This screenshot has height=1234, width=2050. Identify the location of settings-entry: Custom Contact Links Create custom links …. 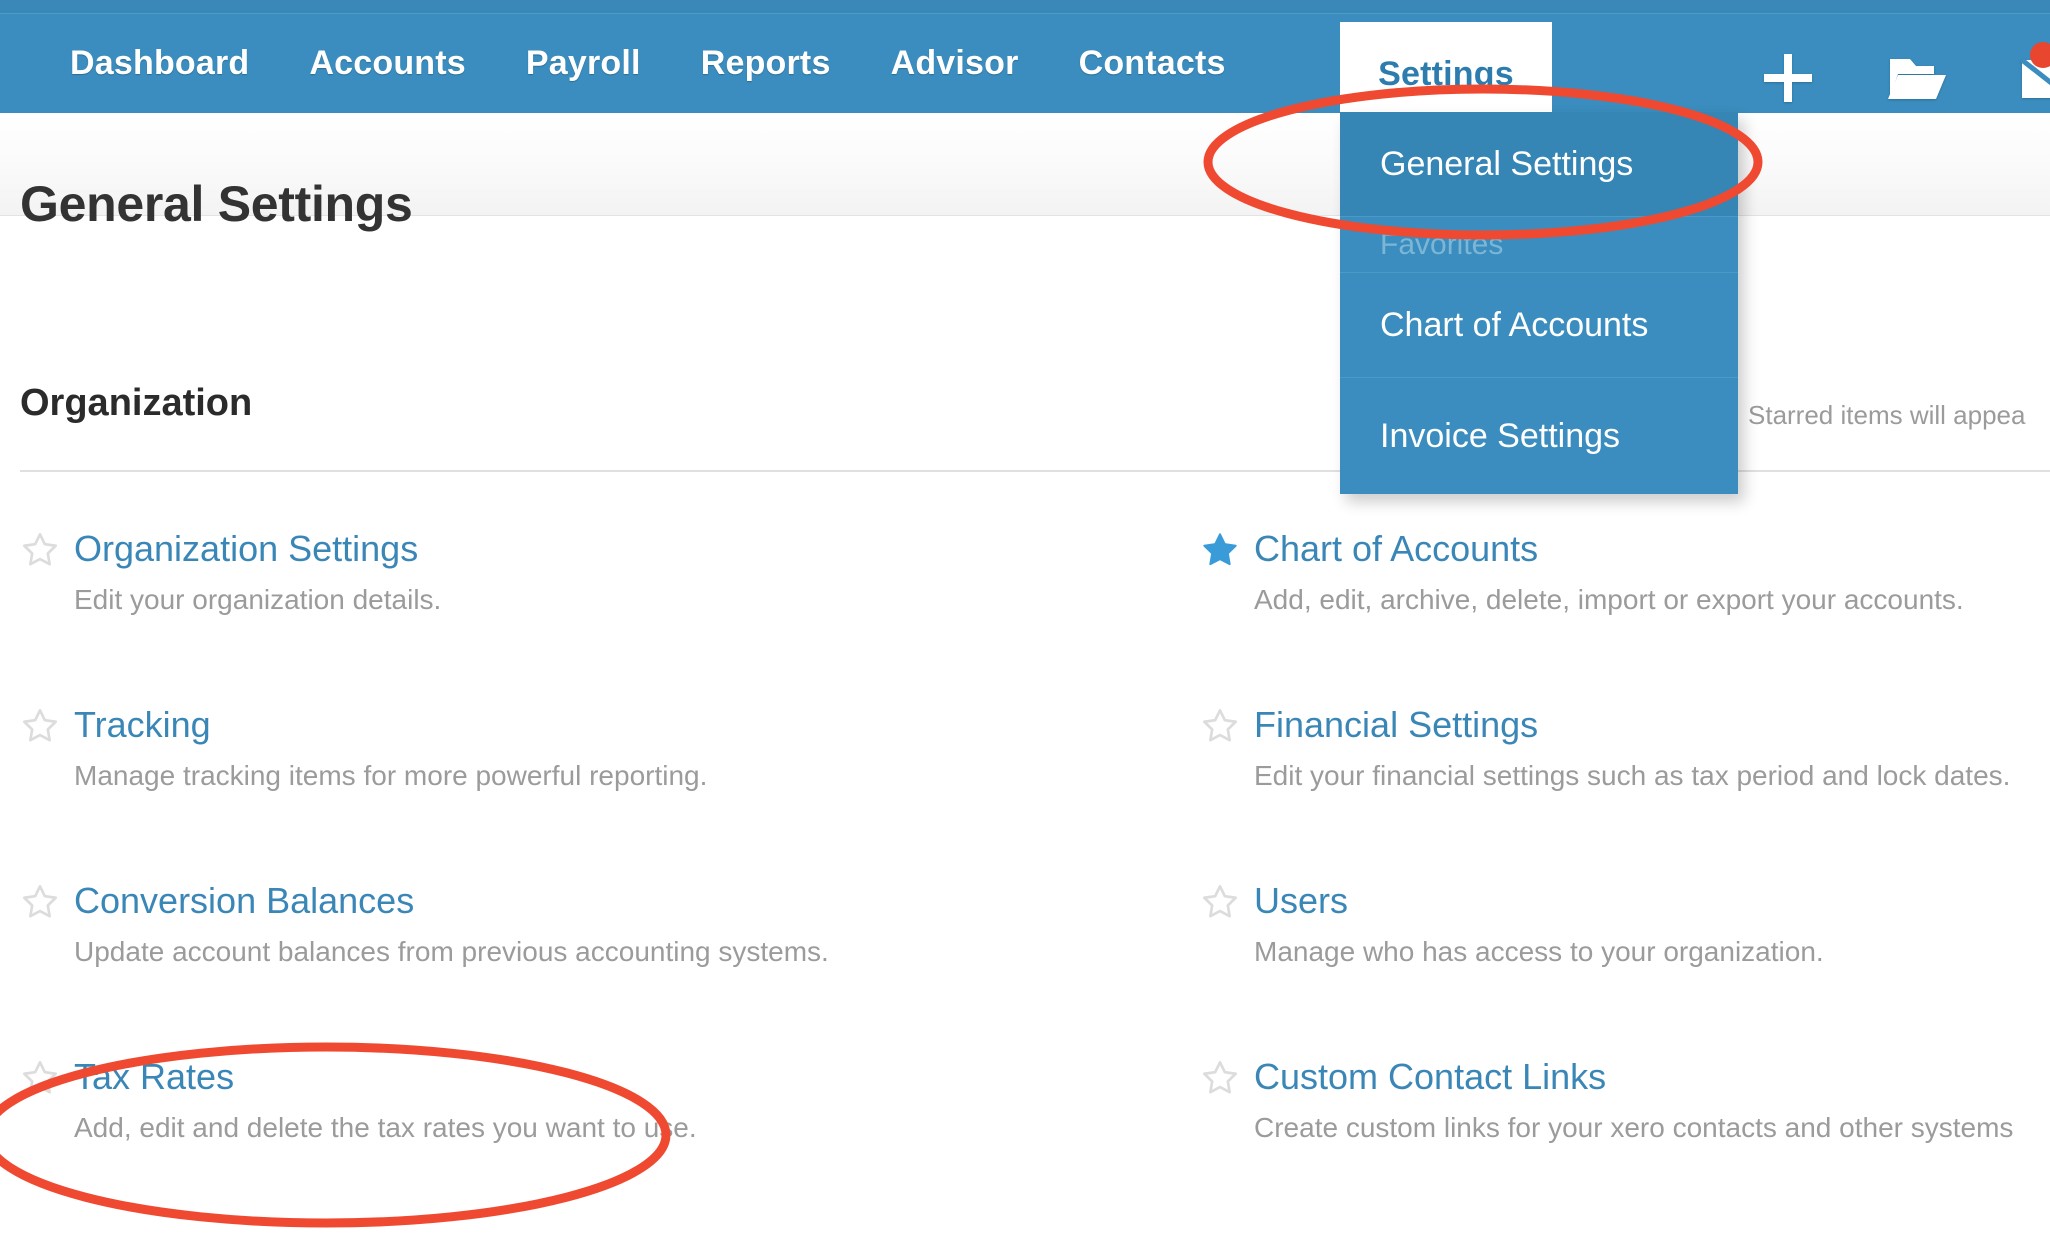
(1625, 1144).